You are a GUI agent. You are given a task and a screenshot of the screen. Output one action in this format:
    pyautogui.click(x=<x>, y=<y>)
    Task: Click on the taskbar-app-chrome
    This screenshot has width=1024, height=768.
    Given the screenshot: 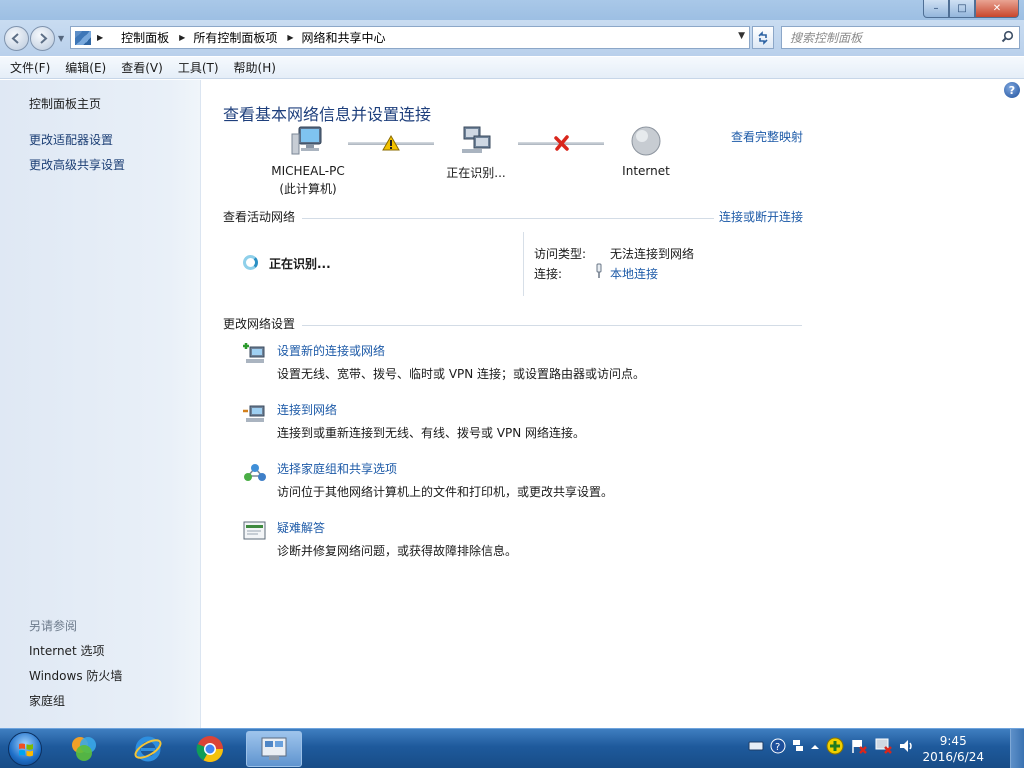 What is the action you would take?
    pyautogui.click(x=210, y=749)
    